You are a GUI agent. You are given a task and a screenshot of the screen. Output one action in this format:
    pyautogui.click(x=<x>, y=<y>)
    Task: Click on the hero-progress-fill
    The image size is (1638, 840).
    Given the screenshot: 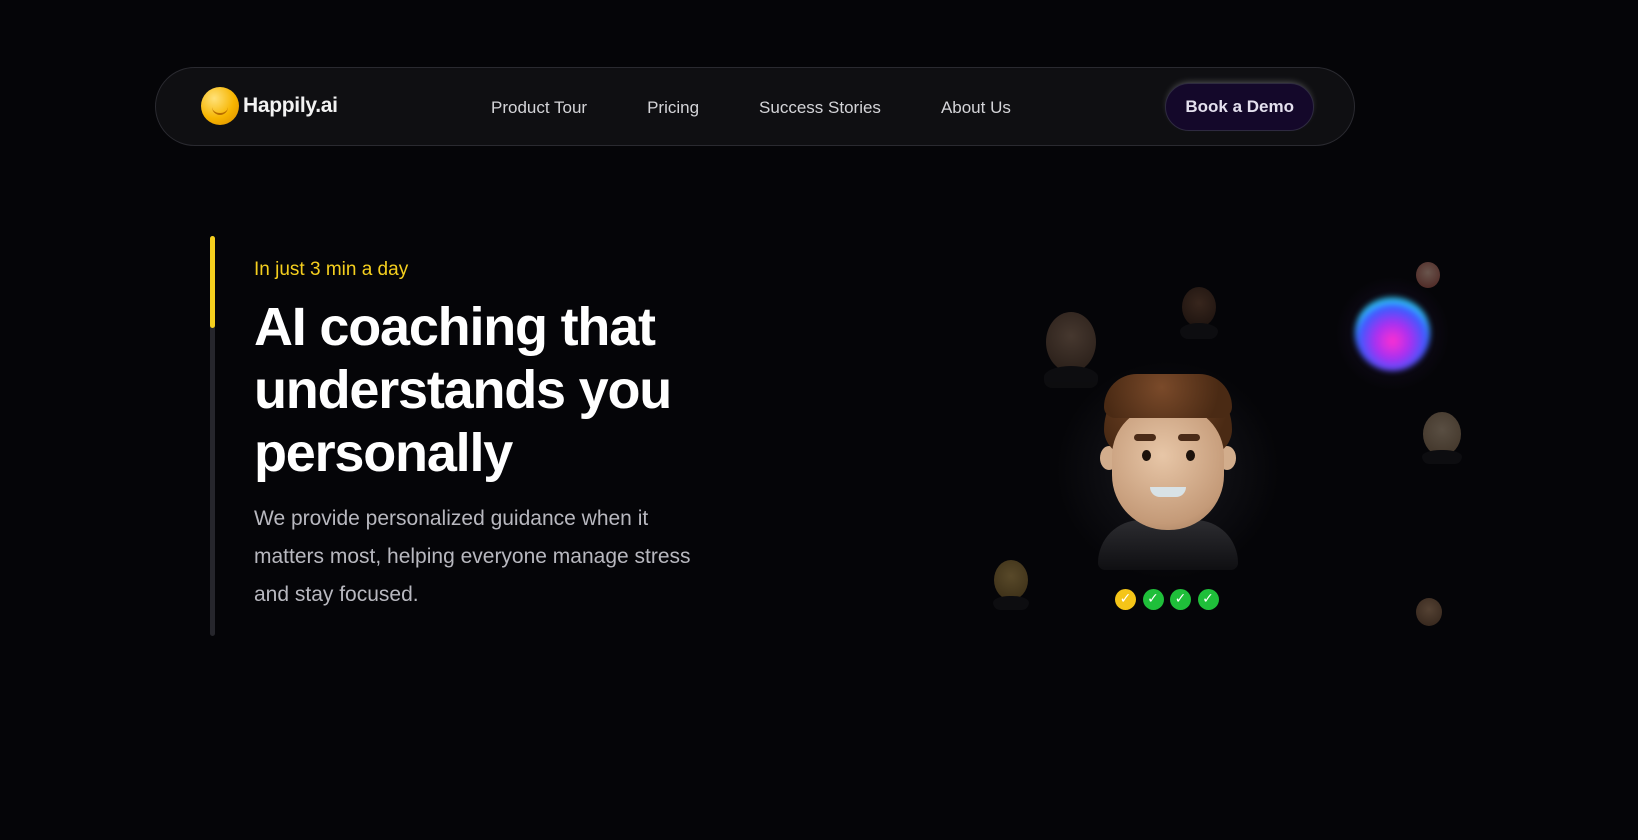 What is the action you would take?
    pyautogui.click(x=212, y=282)
    